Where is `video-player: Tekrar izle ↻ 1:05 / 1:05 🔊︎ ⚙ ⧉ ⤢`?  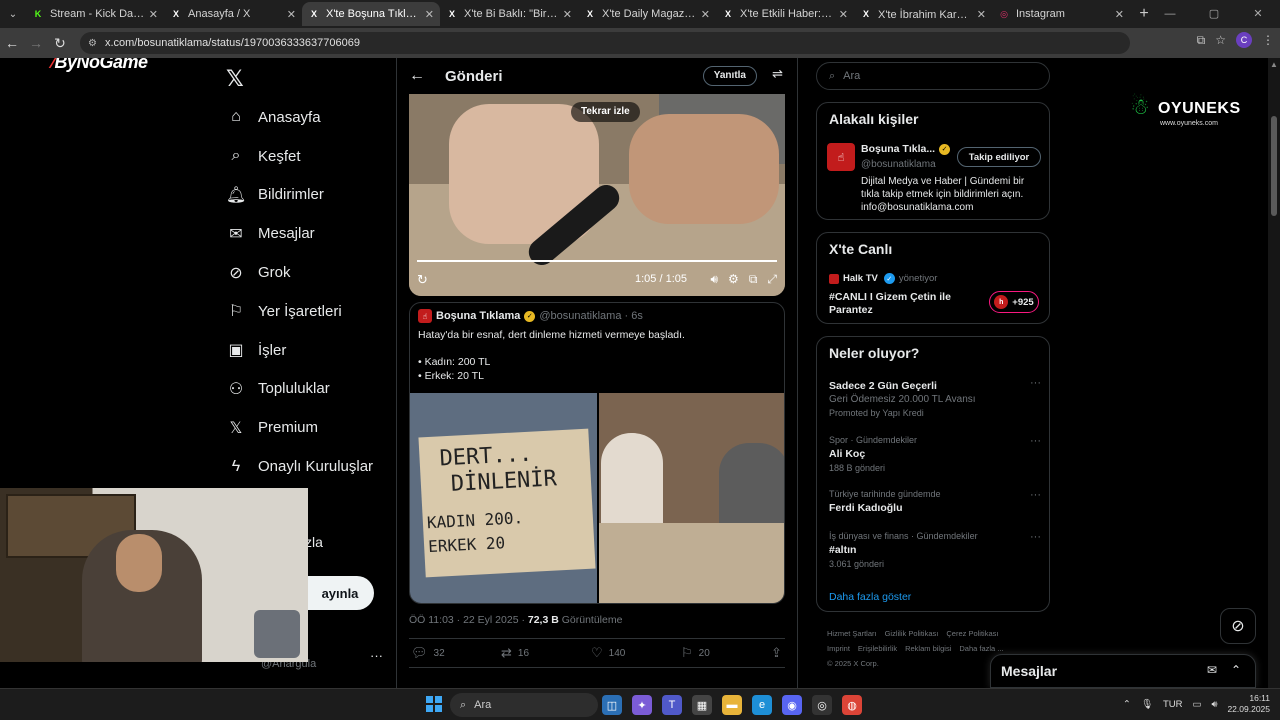
video-player: Tekrar izle ↻ 1:05 / 1:05 🔊︎ ⚙ ⧉ ⤢ is located at coordinates (597, 195).